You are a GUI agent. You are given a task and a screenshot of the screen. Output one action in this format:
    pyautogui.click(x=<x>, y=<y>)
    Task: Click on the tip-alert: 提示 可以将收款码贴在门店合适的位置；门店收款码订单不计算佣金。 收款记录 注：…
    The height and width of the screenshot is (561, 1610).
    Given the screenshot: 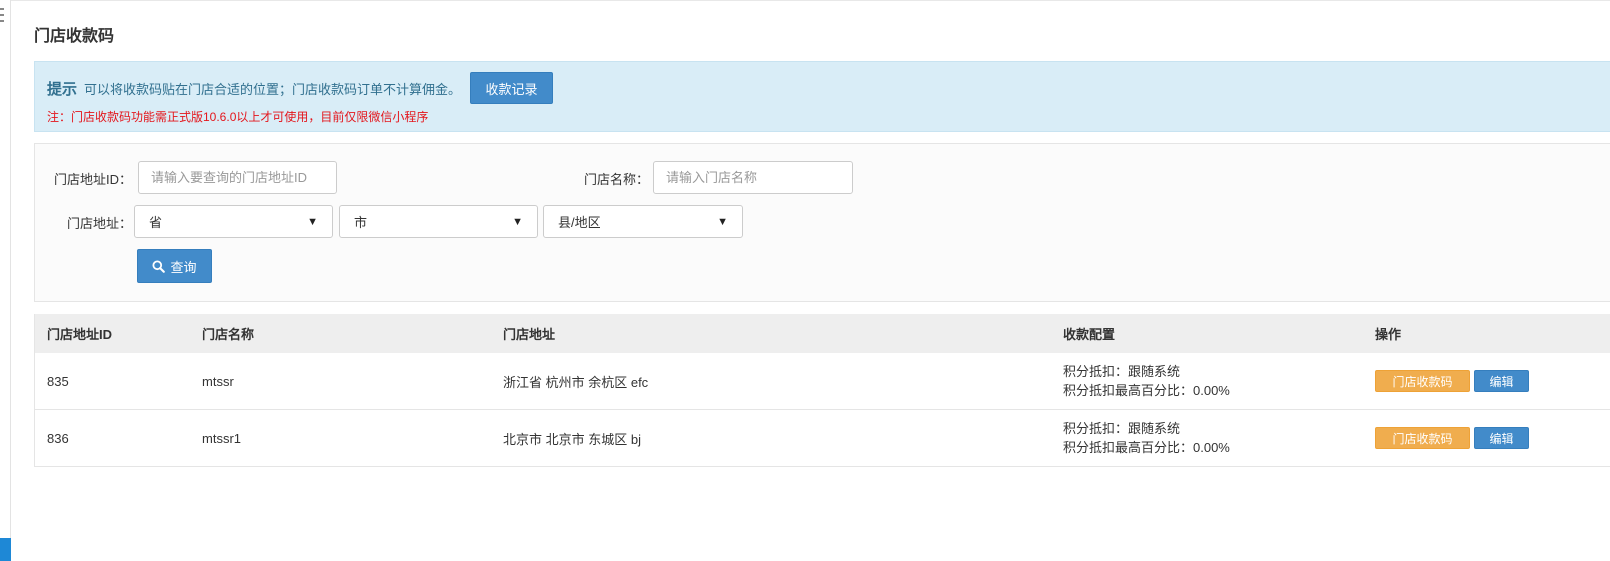 What is the action you would take?
    pyautogui.click(x=822, y=96)
    